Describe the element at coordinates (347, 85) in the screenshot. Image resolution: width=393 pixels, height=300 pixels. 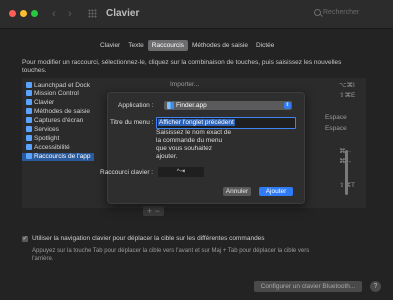
I see `shortcut-key: ⌥⌘I` at that location.